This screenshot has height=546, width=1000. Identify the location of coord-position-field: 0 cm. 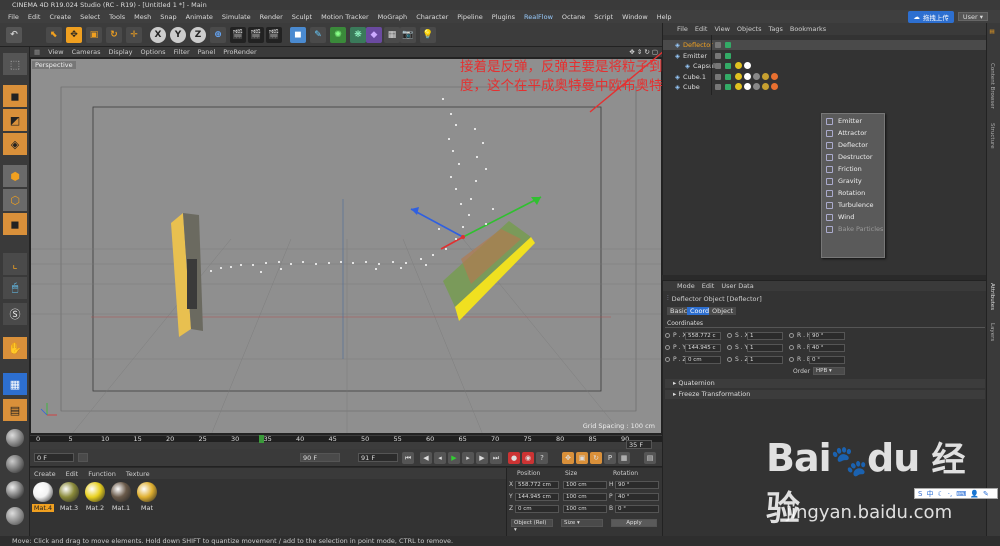
(537, 509).